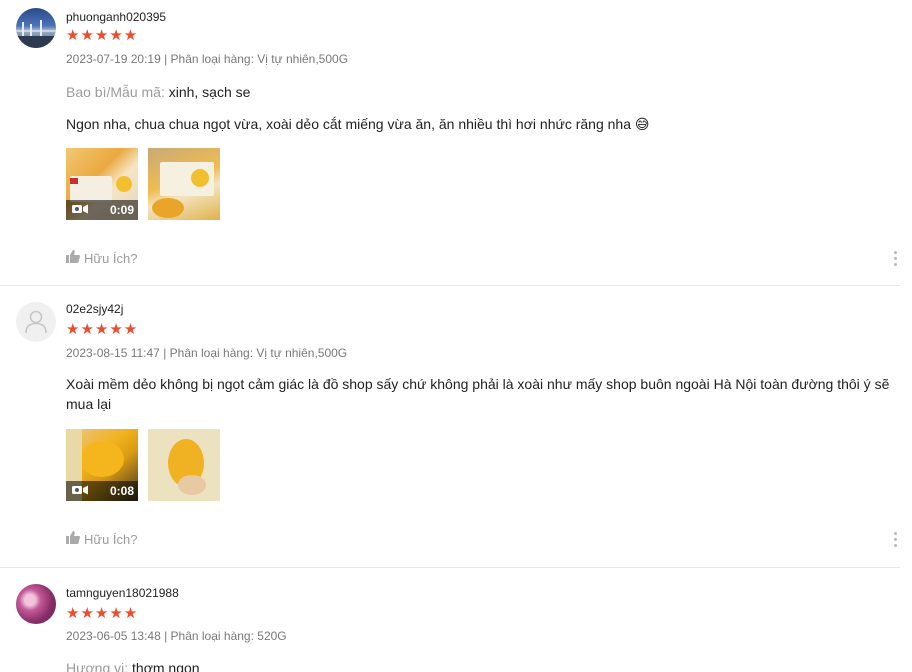 The height and width of the screenshot is (672, 912). I want to click on video-bar: 0:08, so click(102, 491).